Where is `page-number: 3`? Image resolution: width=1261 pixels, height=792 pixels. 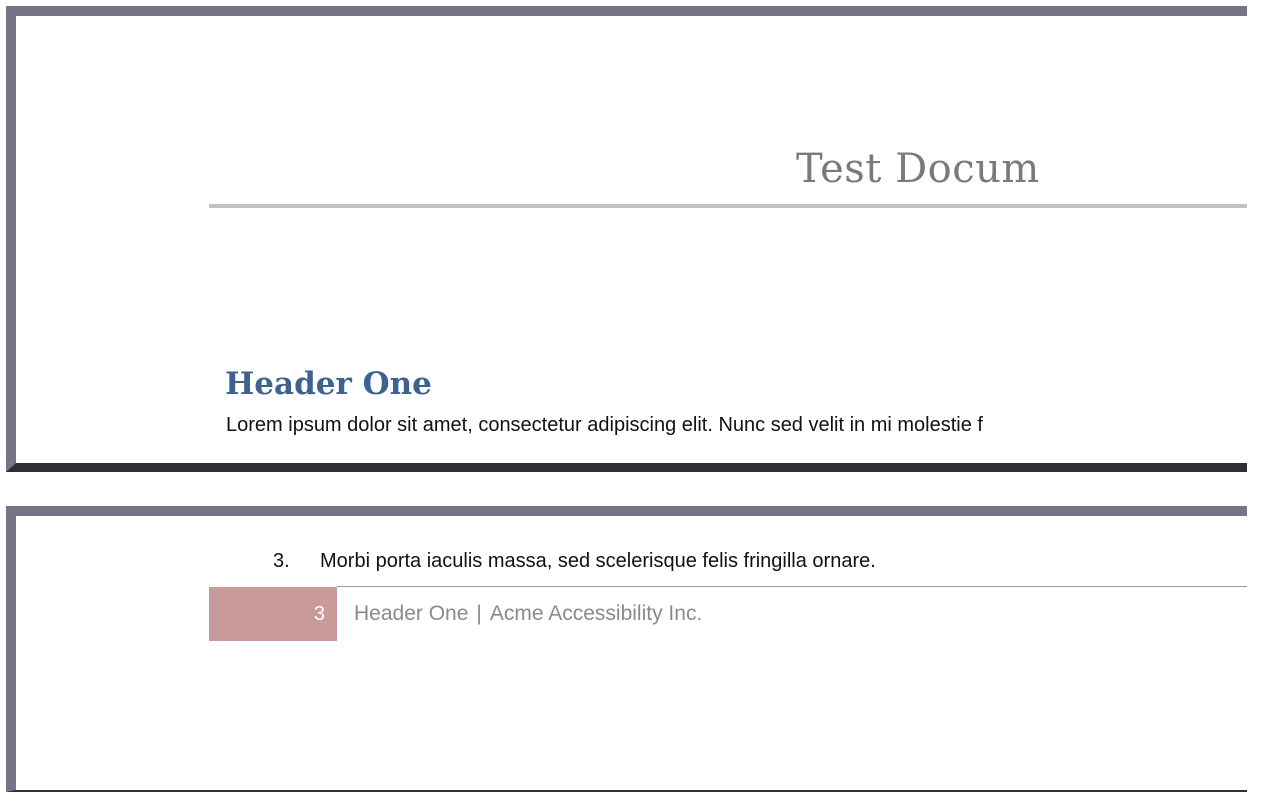 page-number: 3 is located at coordinates (319, 614).